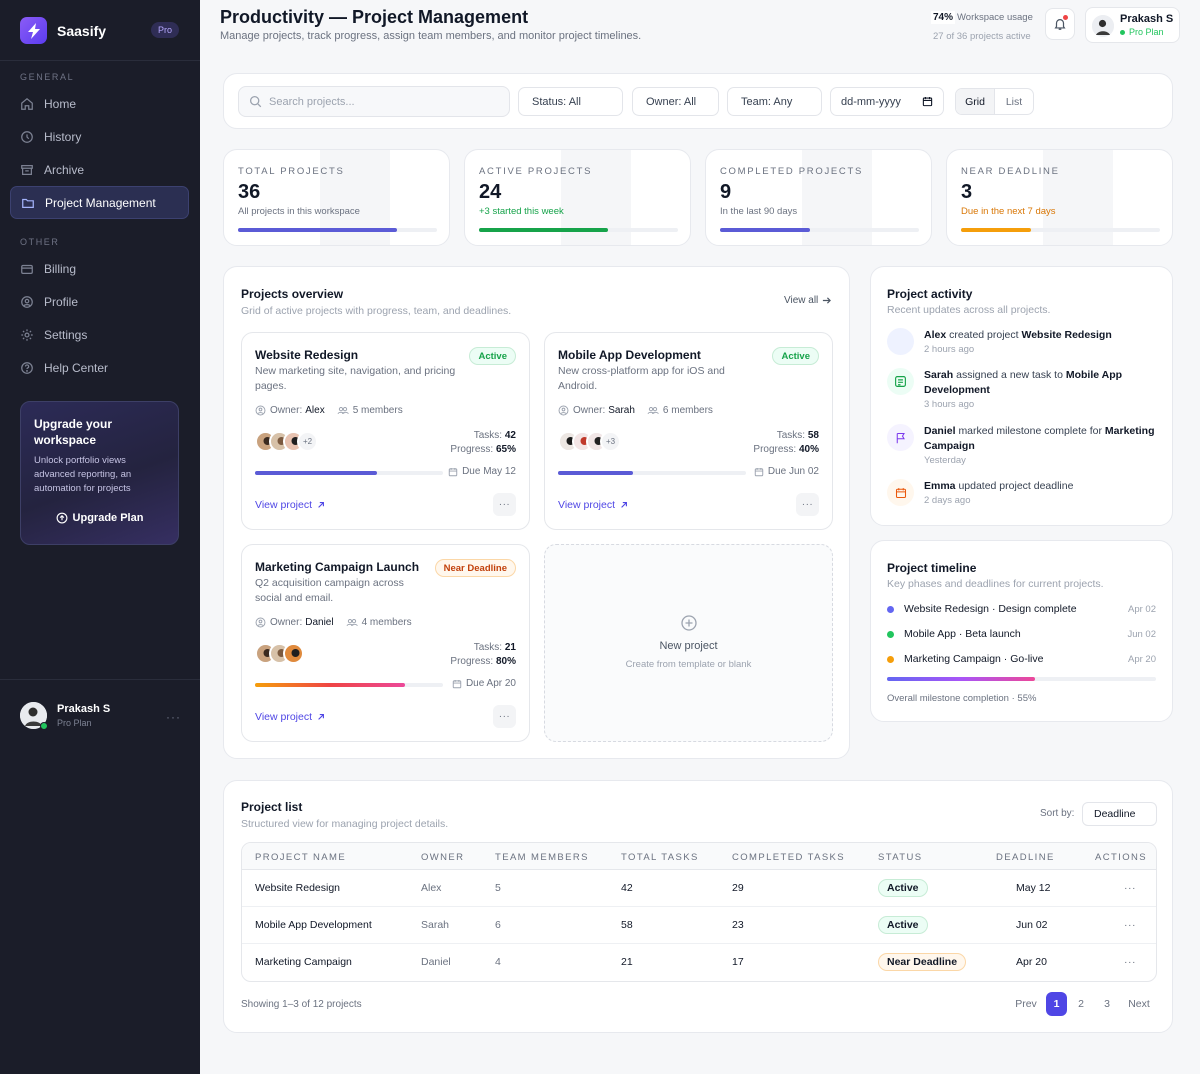 The image size is (1200, 1074). I want to click on timeline-dot, so click(890, 659).